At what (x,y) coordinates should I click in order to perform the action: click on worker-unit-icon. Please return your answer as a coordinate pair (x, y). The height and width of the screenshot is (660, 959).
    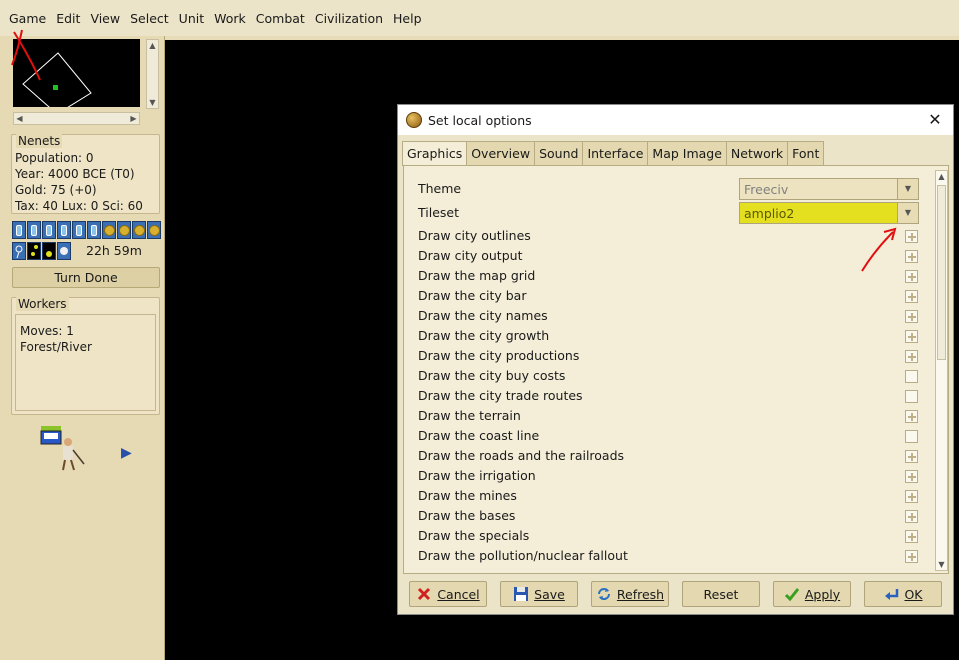
    Looking at the image, I should click on (63, 448).